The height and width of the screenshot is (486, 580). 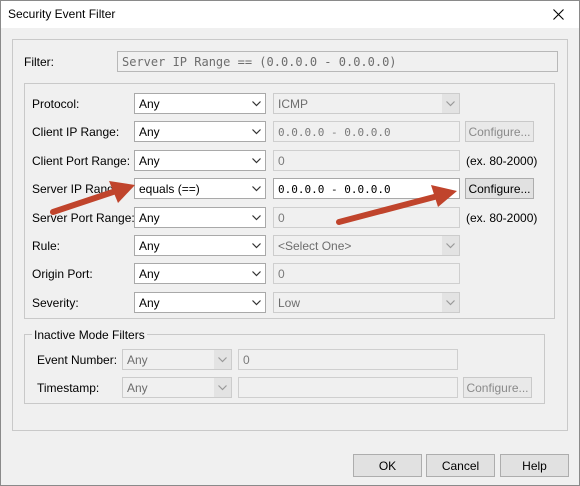 I want to click on timestamp-field, so click(x=348, y=387).